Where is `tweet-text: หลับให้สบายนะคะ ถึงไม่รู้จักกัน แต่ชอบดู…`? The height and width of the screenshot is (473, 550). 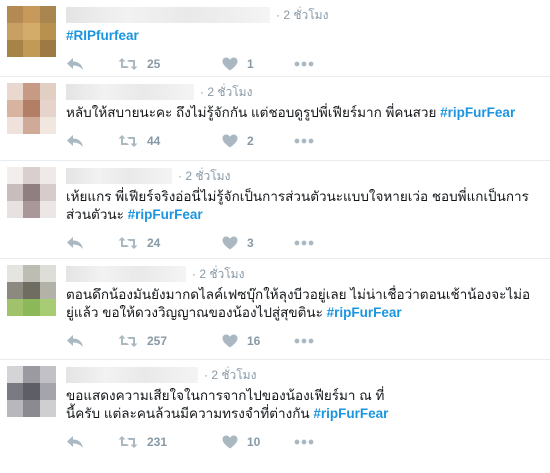 tweet-text: หลับให้สบายนะคะ ถึงไม่รู้จักกัน แต่ชอบดู… is located at coordinates (303, 113).